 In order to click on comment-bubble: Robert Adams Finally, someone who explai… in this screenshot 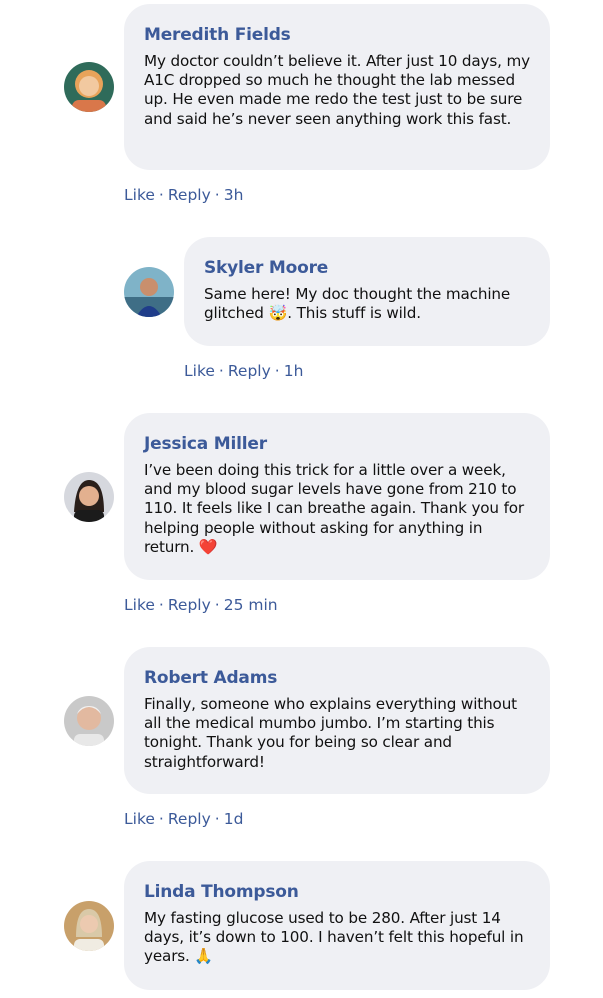, I will do `click(337, 720)`.